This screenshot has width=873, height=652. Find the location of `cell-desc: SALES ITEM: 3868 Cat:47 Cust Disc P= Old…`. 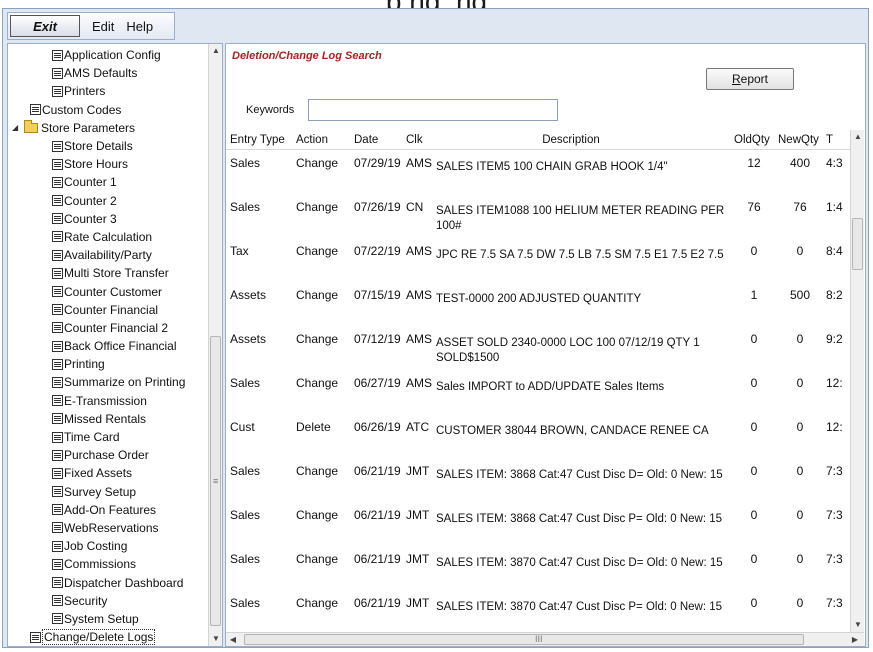

cell-desc: SALES ITEM: 3868 Cat:47 Cust Disc P= Old… is located at coordinates (579, 519).